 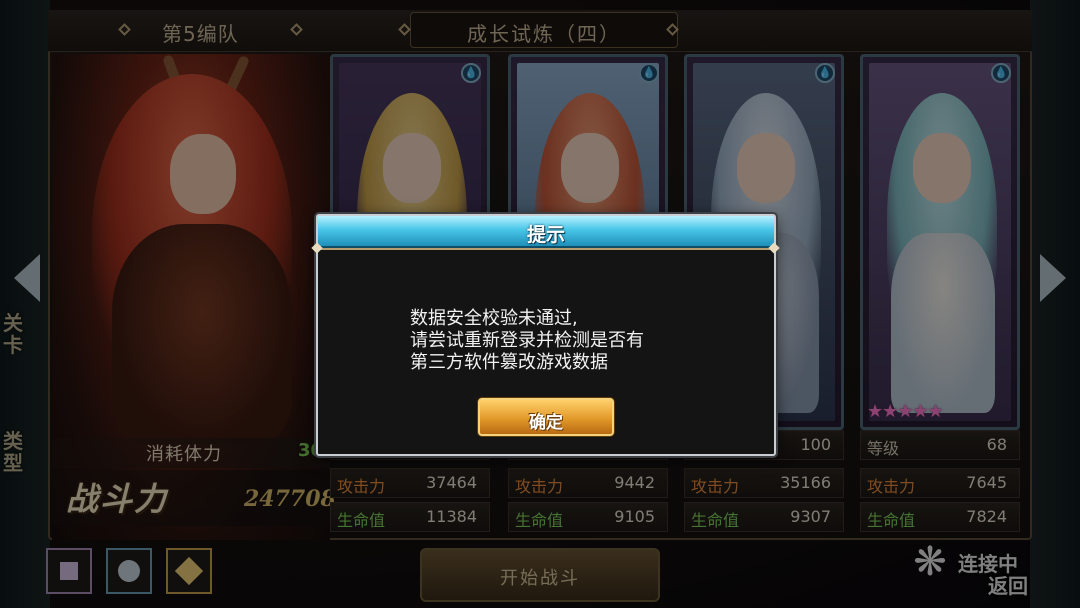 I want to click on dialog-divider, so click(x=546, y=249).